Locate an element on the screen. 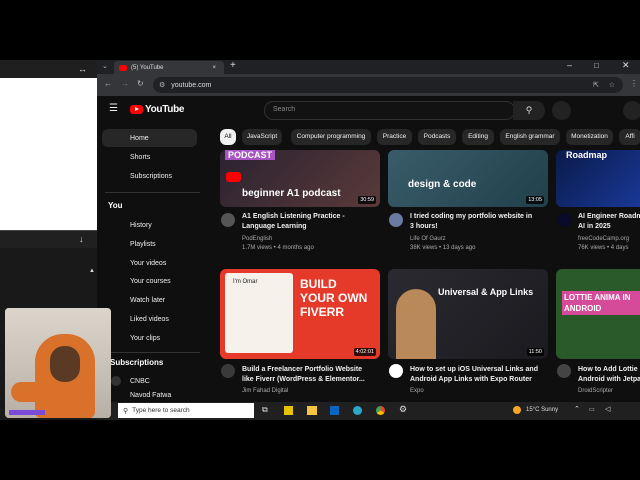 The width and height of the screenshot is (640, 480). video-title-line: 3 hours! is located at coordinates (424, 226).